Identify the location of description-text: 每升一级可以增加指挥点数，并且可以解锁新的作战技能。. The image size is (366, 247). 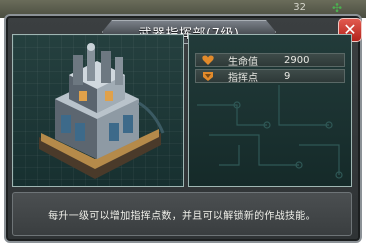
(182, 216).